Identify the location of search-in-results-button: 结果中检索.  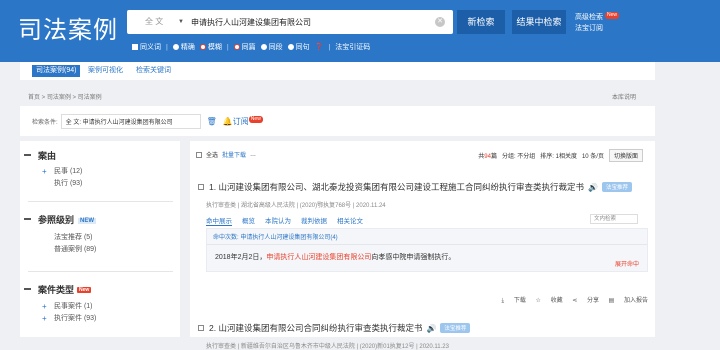
(539, 22).